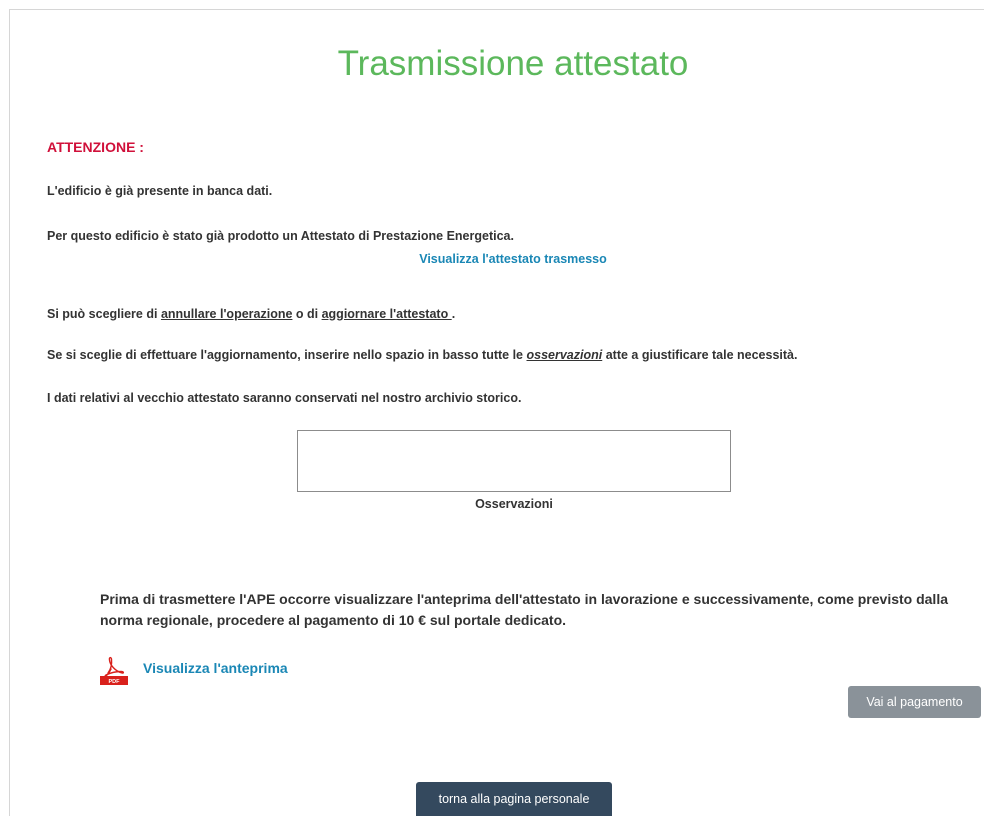 The height and width of the screenshot is (816, 984). Describe the element at coordinates (115, 682) in the screenshot. I see `svg-text: PDF` at that location.